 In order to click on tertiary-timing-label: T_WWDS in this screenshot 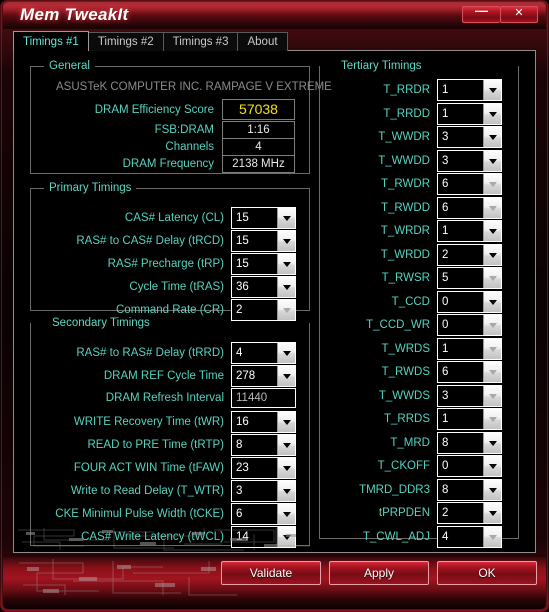, I will do `click(404, 395)`.